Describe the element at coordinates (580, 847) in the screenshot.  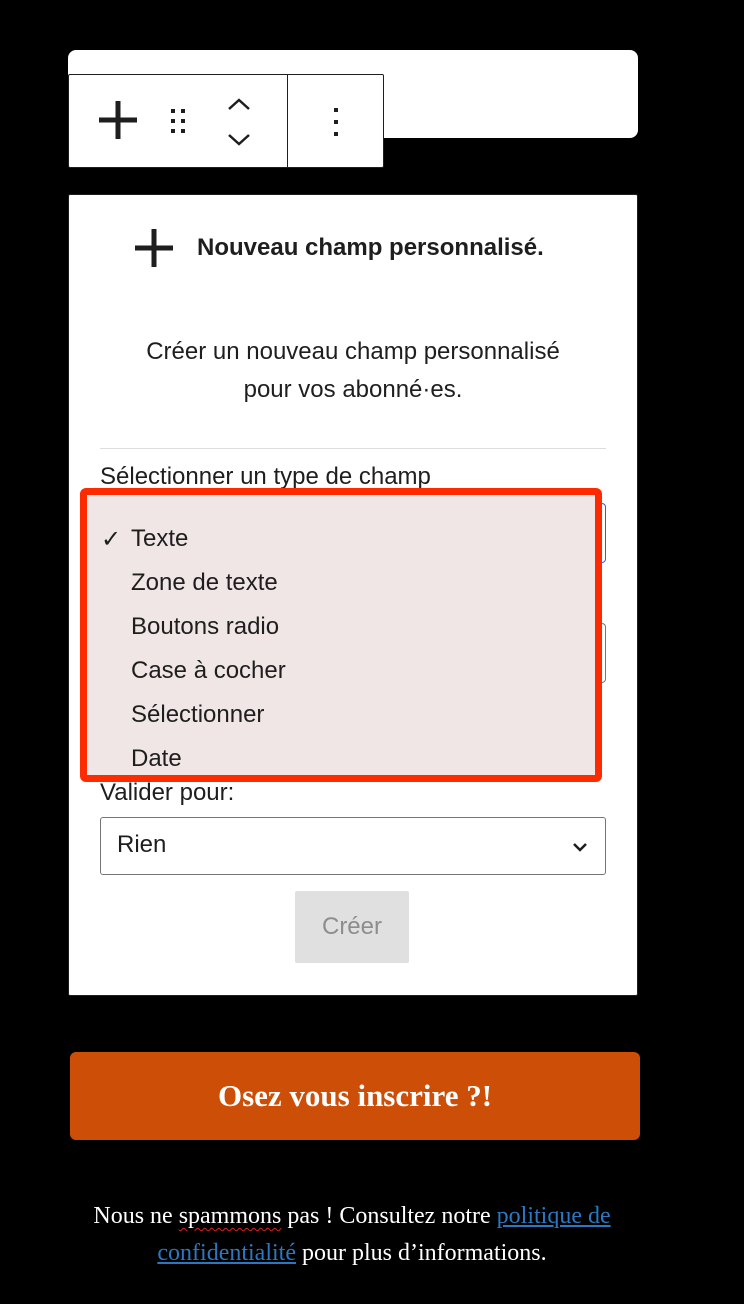
I see `chevron-down-icon` at that location.